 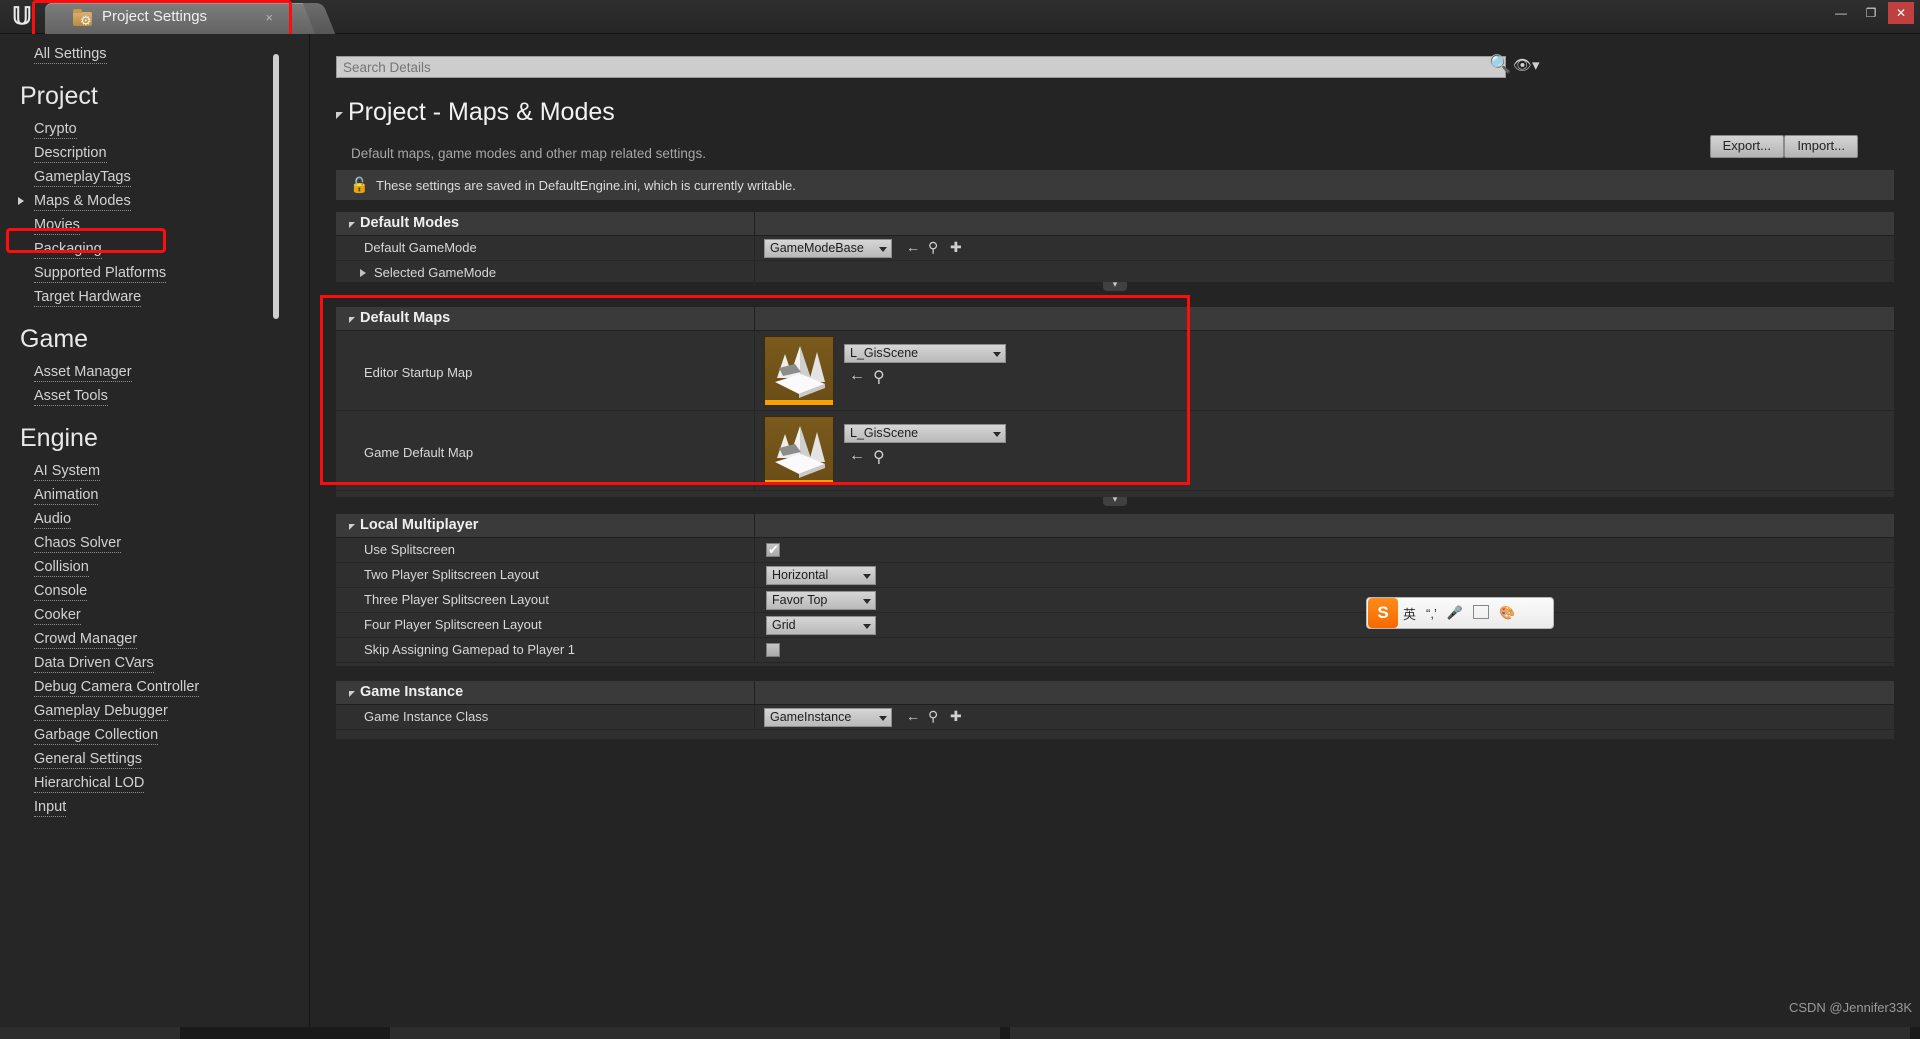 What do you see at coordinates (71, 397) in the screenshot?
I see `sidebar-item-label: Asset Tools` at bounding box center [71, 397].